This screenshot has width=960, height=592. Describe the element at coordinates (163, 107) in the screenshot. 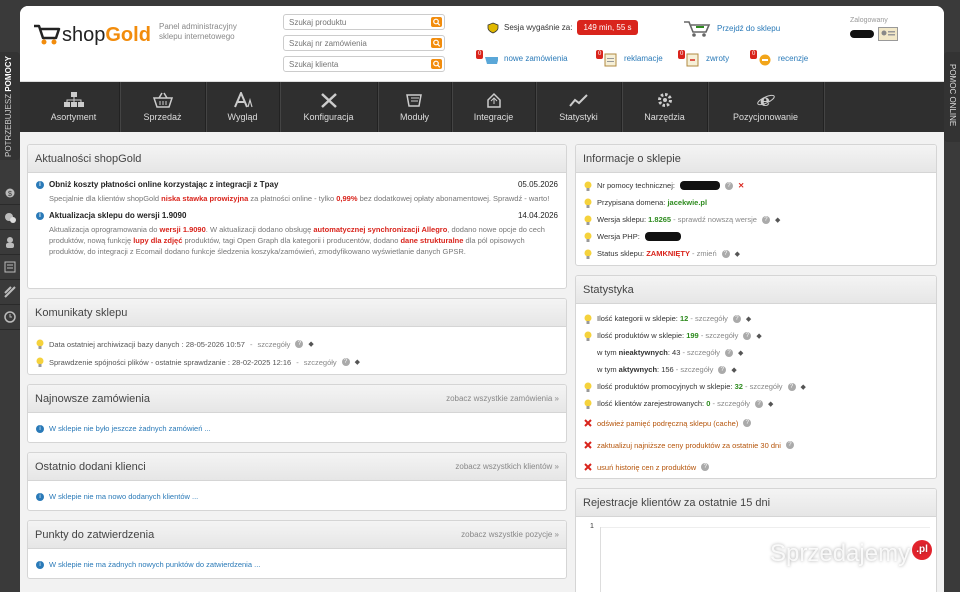

I see `nav-sales: Sprzedaż` at that location.